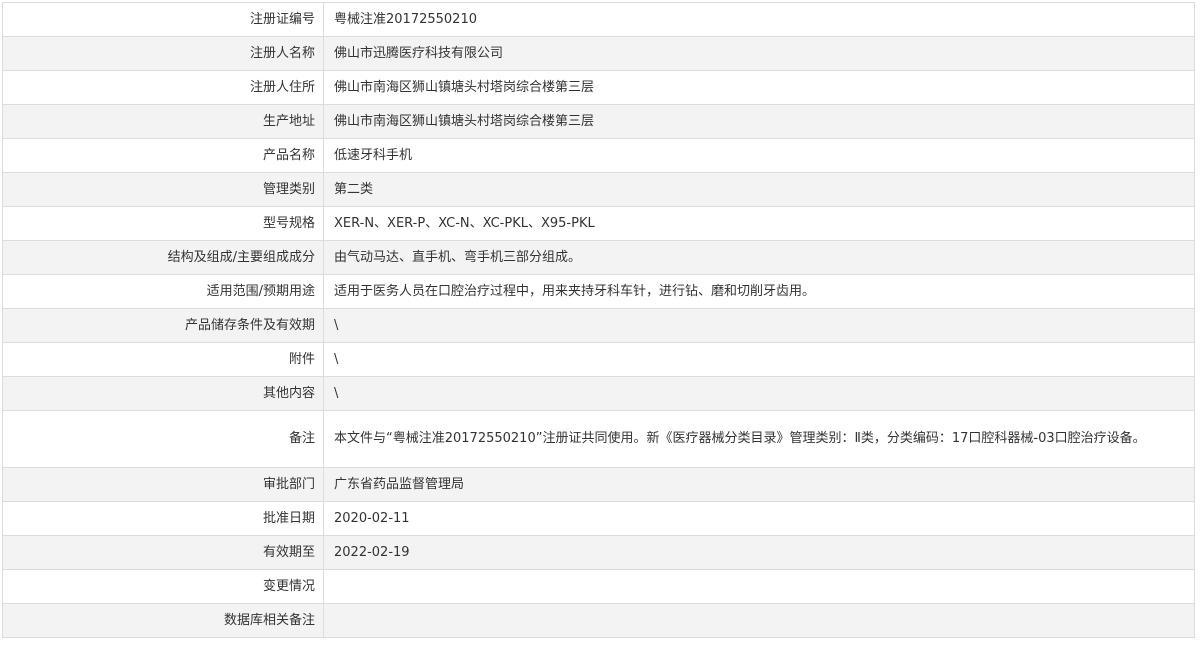  Describe the element at coordinates (163, 291) in the screenshot. I see `intended-use-label: 适用范围/预期用途` at that location.